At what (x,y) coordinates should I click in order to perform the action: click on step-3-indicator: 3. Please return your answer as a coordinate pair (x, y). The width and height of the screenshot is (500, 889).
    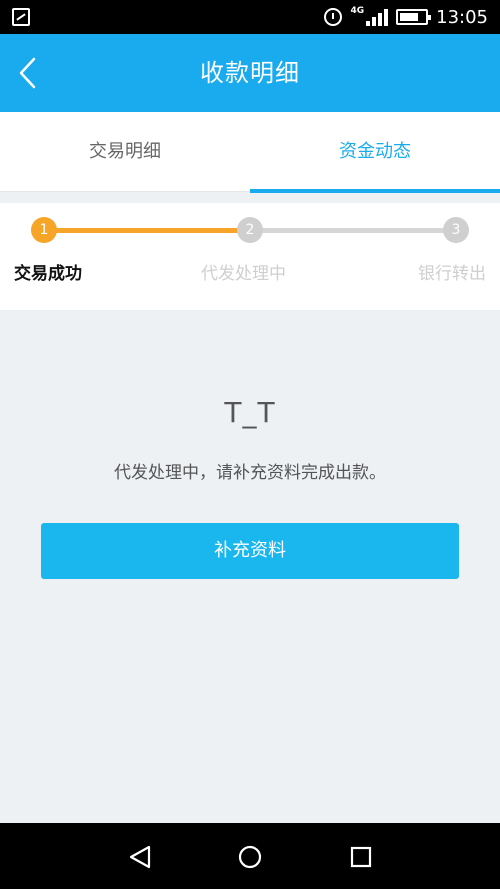
    Looking at the image, I should click on (456, 230).